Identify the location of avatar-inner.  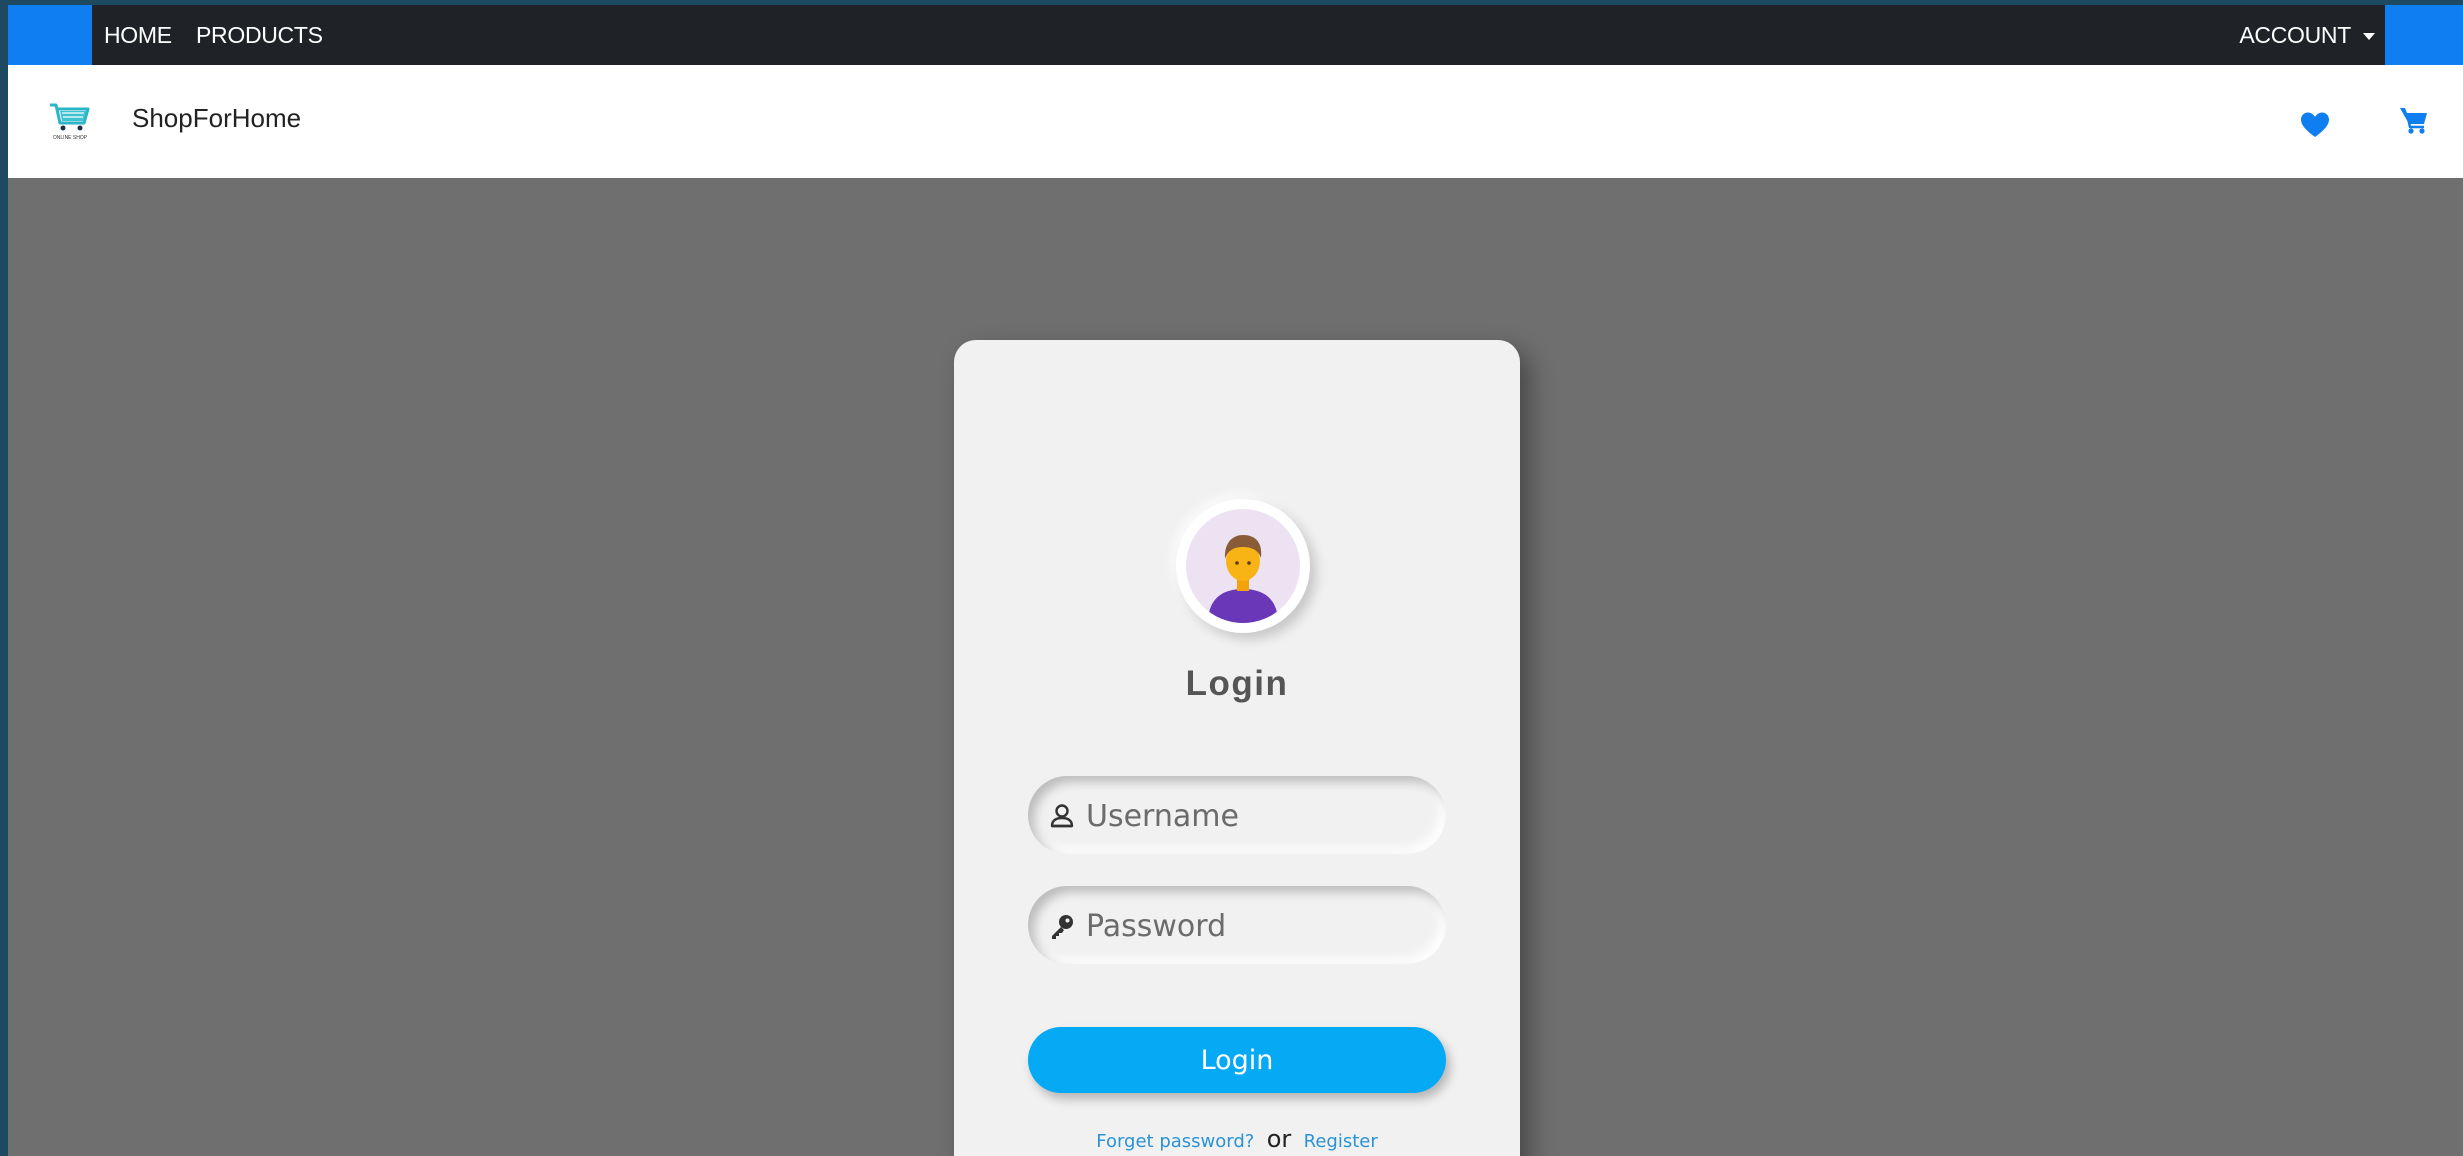
(1243, 566).